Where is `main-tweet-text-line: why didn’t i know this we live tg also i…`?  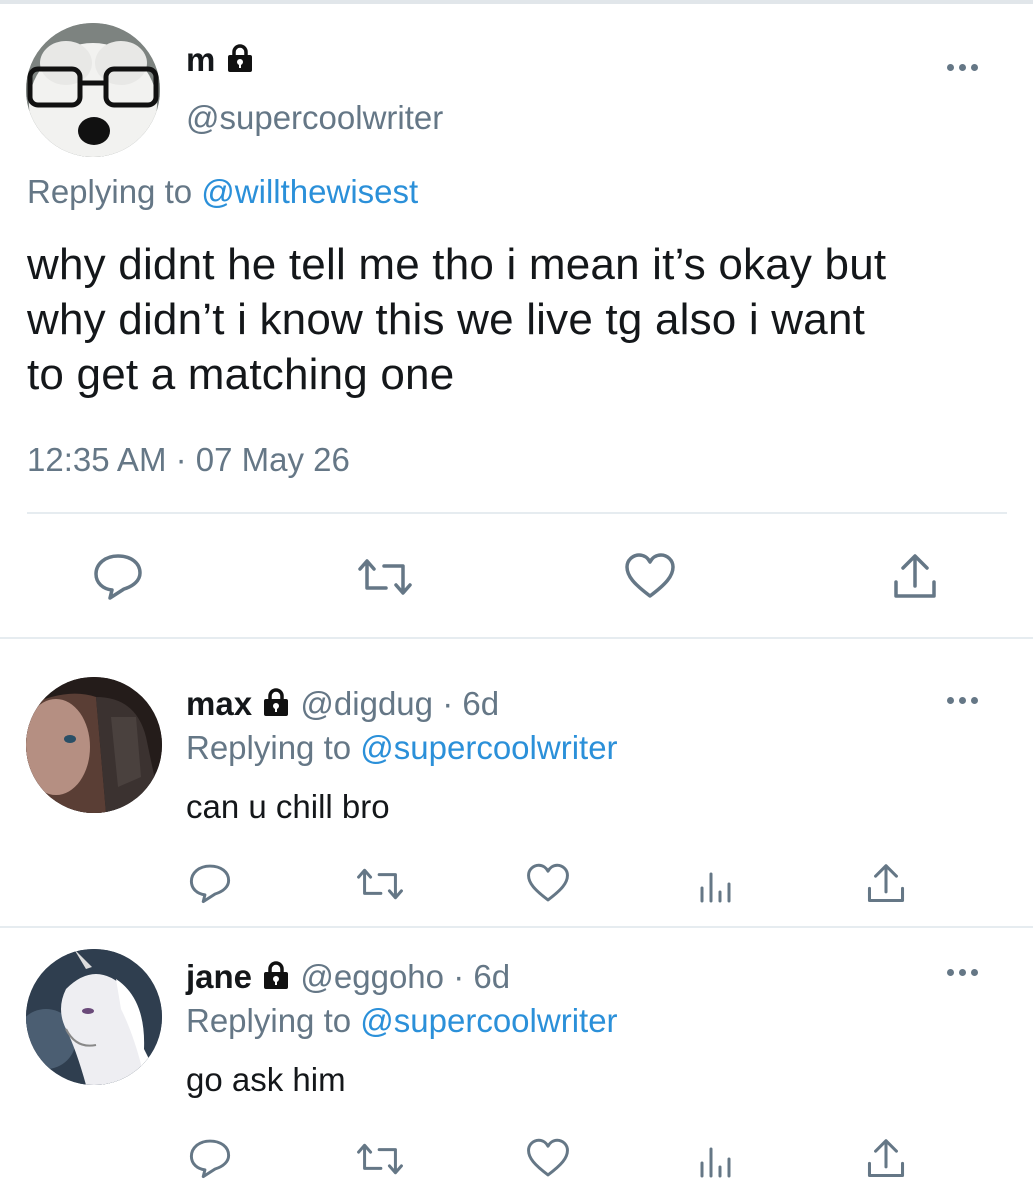 main-tweet-text-line: why didn’t i know this we live tg also i… is located at coordinates (446, 319).